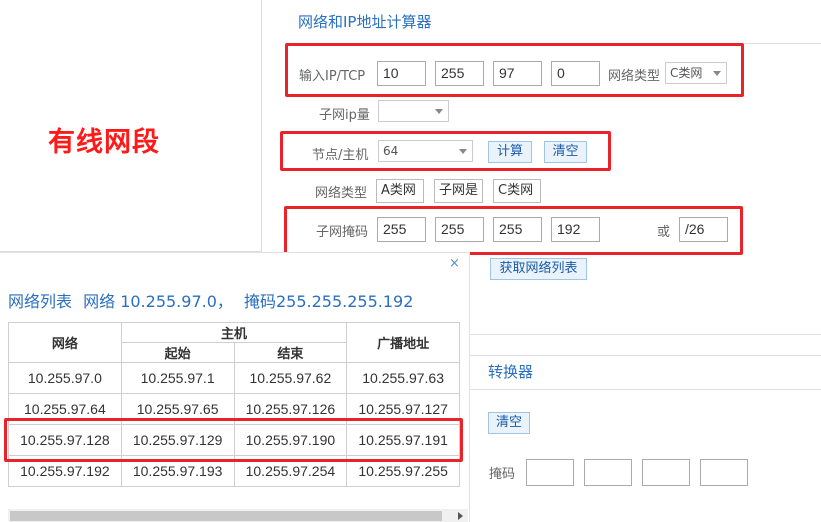  Describe the element at coordinates (439, 111) in the screenshot. I see `chevron-down-icon` at that location.